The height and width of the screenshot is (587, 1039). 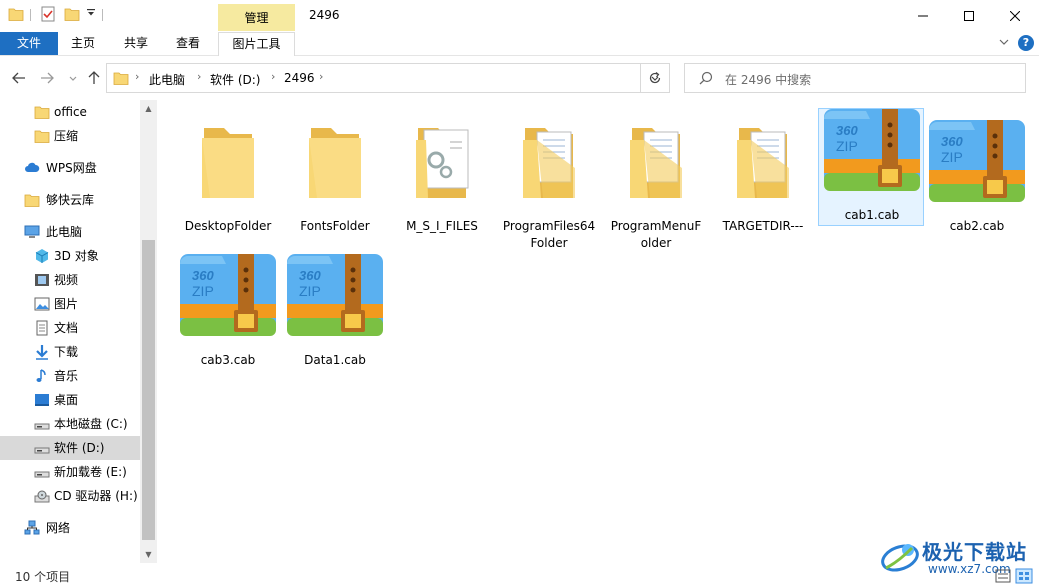 I want to click on folder-item: M_S_I_FILES, so click(x=442, y=177).